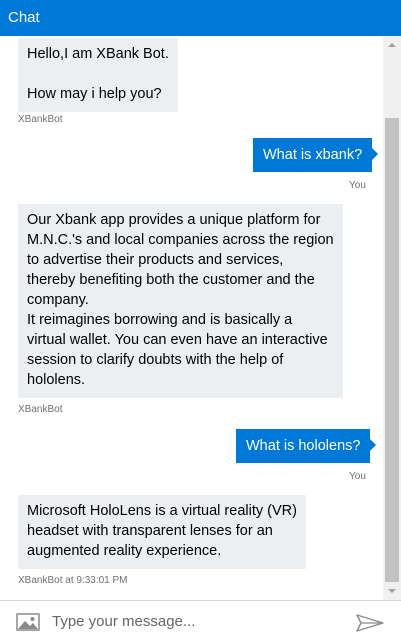  I want to click on chevron-down-icon, so click(392, 591).